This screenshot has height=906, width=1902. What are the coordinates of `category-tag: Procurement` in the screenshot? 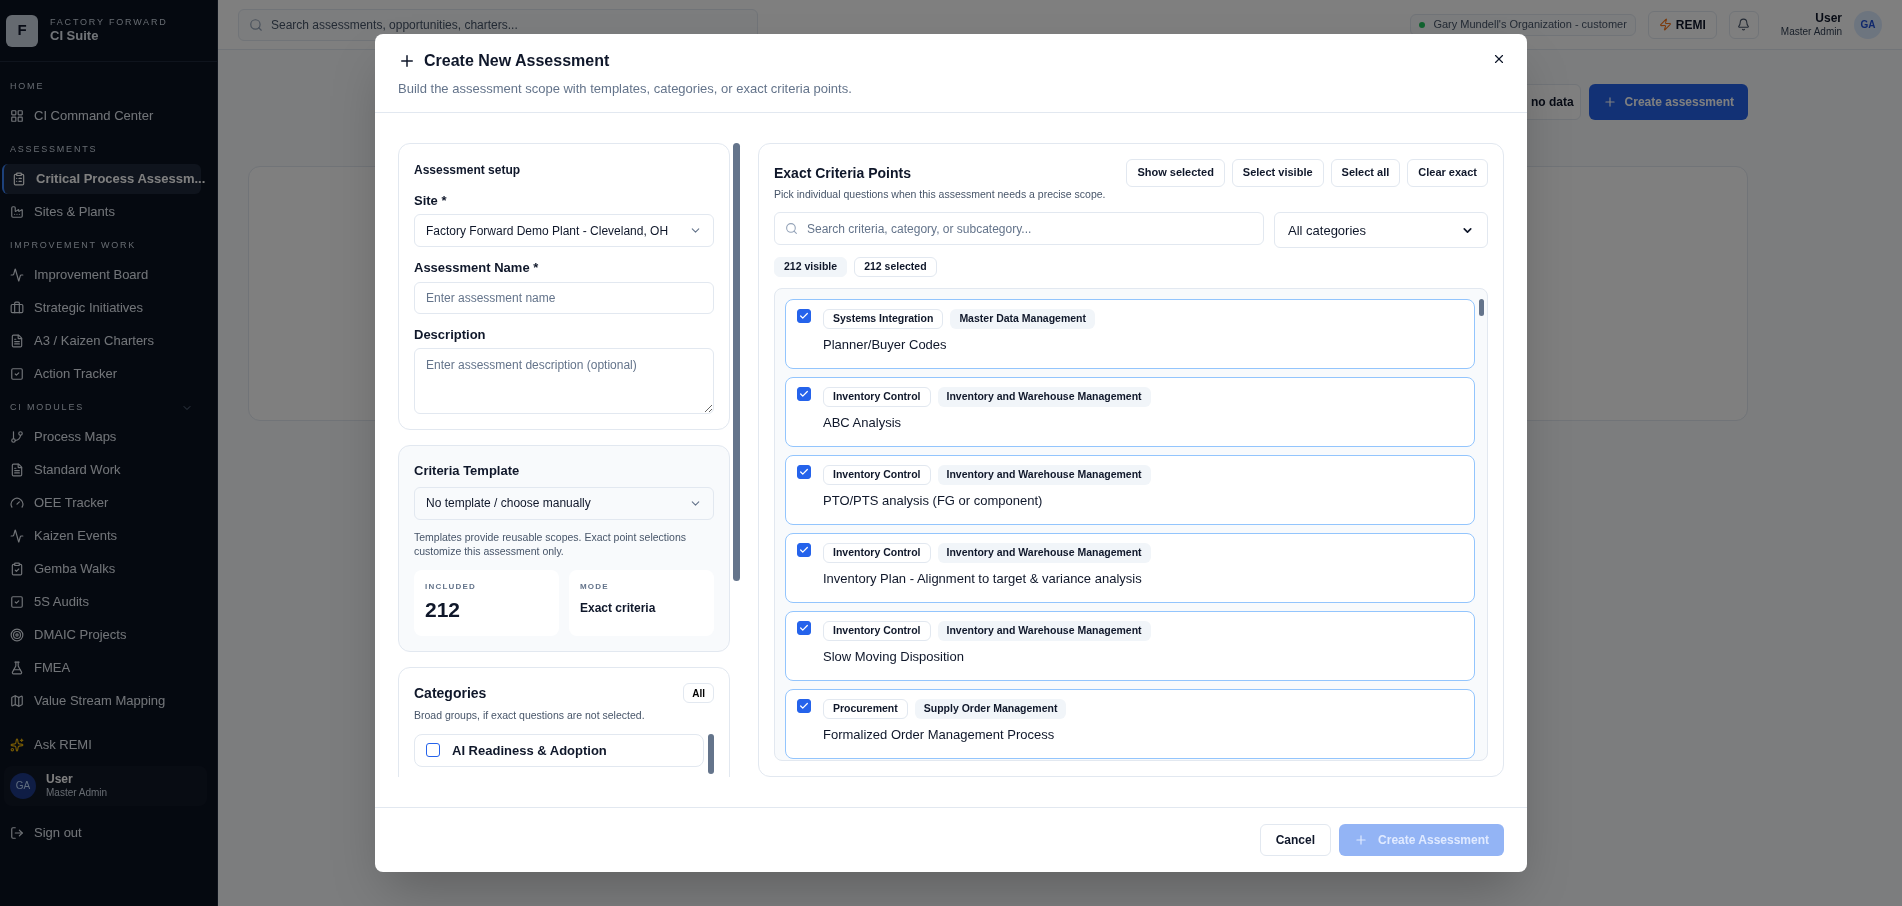 It's located at (865, 709).